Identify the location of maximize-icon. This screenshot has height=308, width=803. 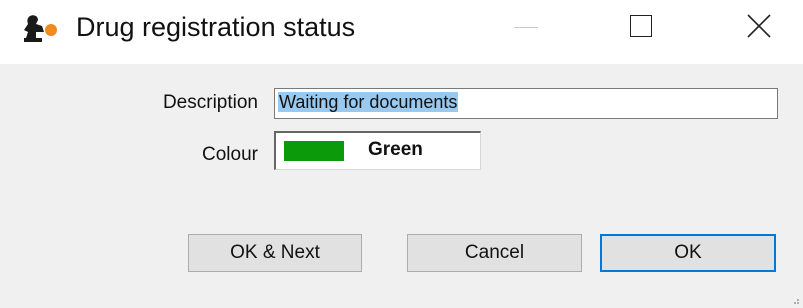
(641, 26).